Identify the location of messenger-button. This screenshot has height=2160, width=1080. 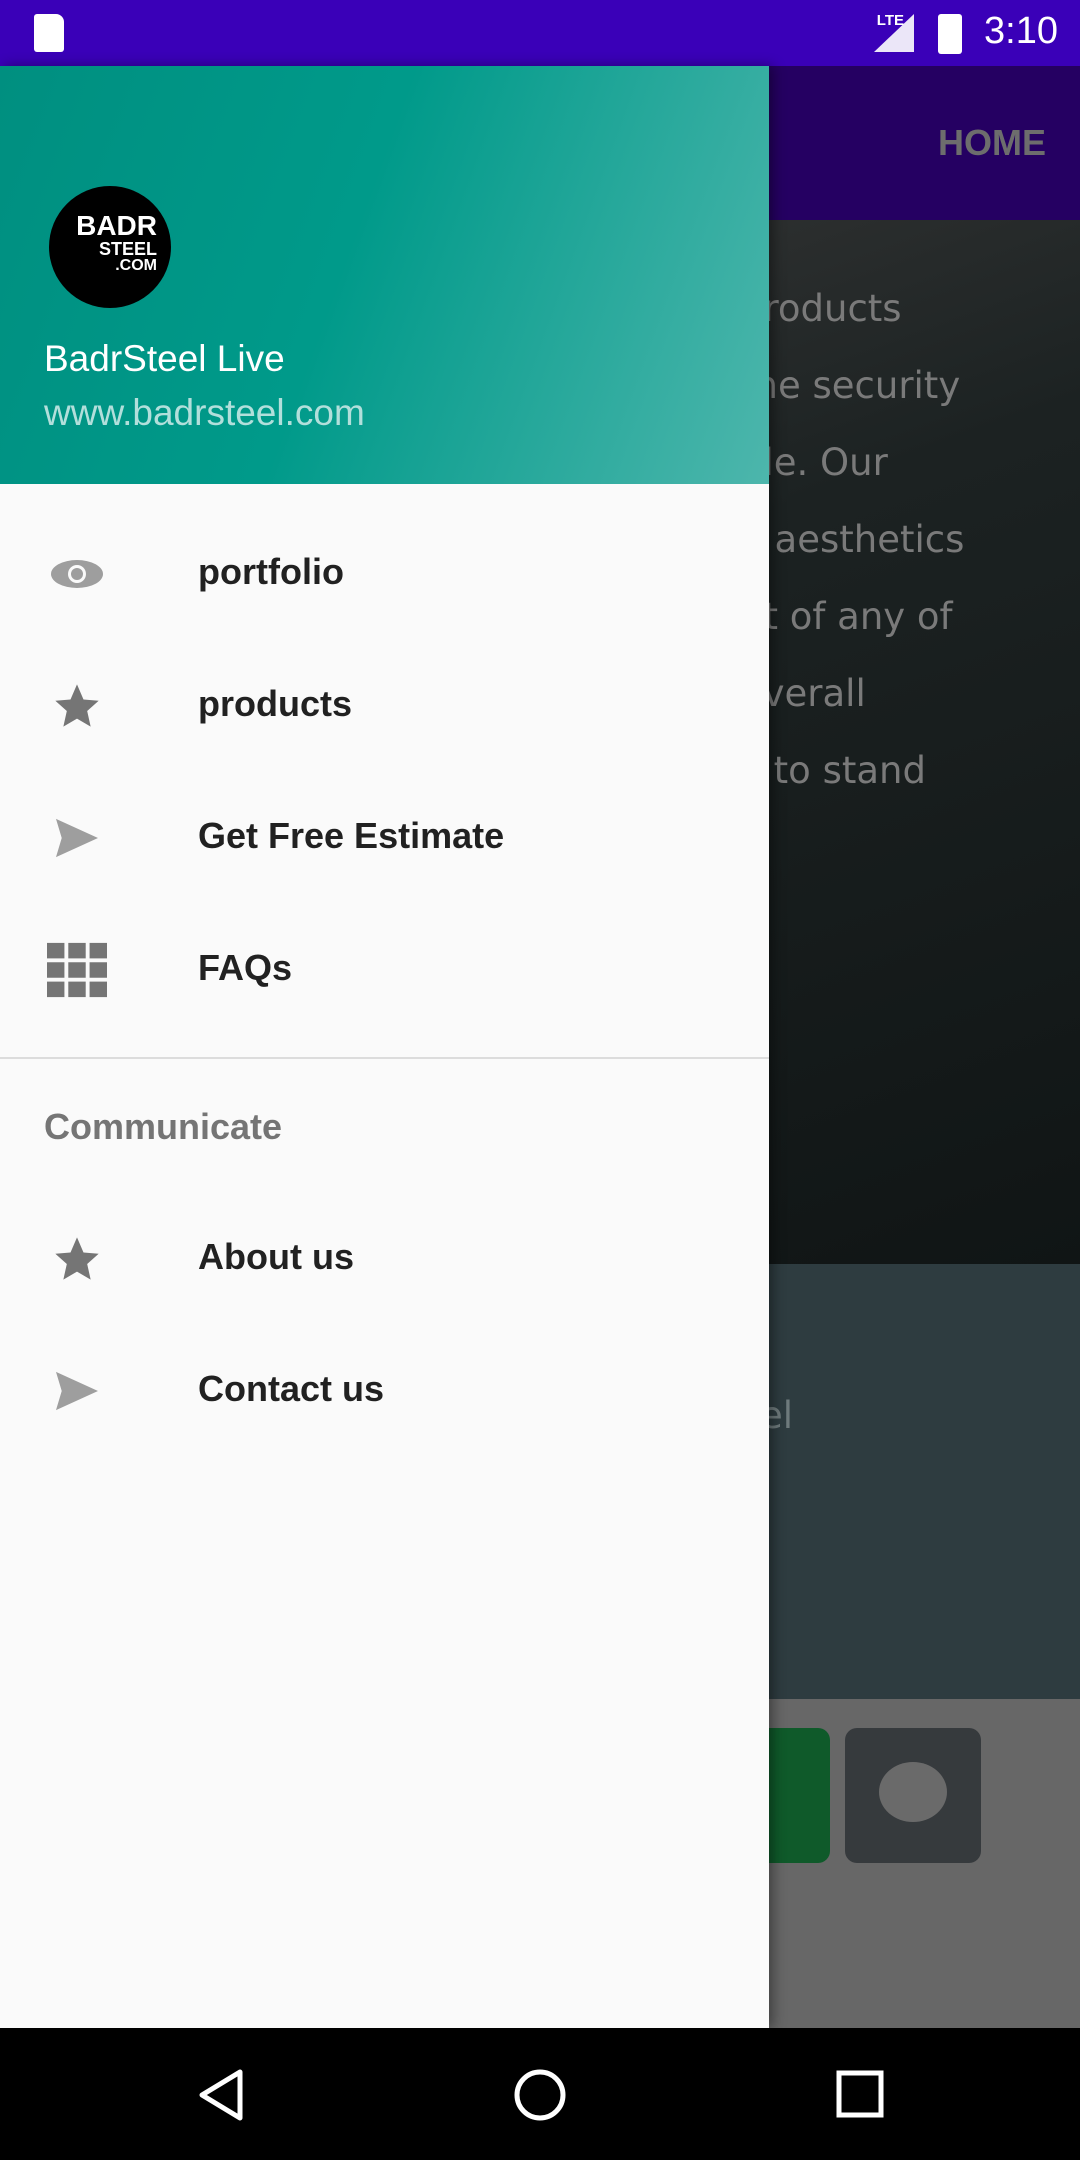
(913, 1795).